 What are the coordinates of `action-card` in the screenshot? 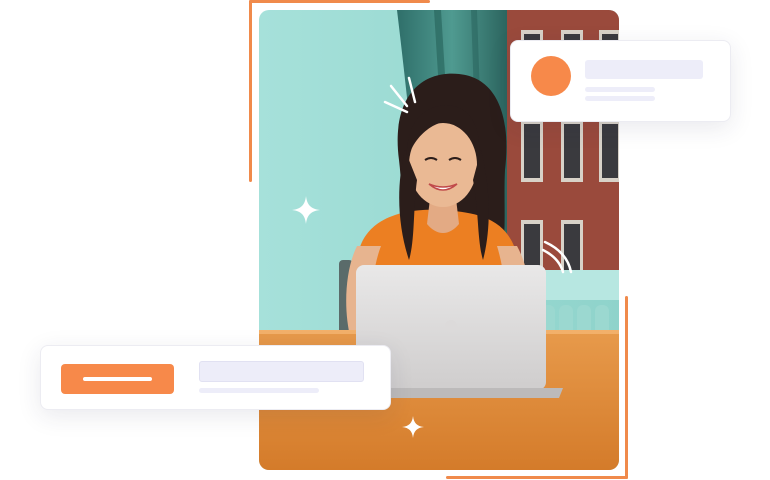 It's located at (215, 377).